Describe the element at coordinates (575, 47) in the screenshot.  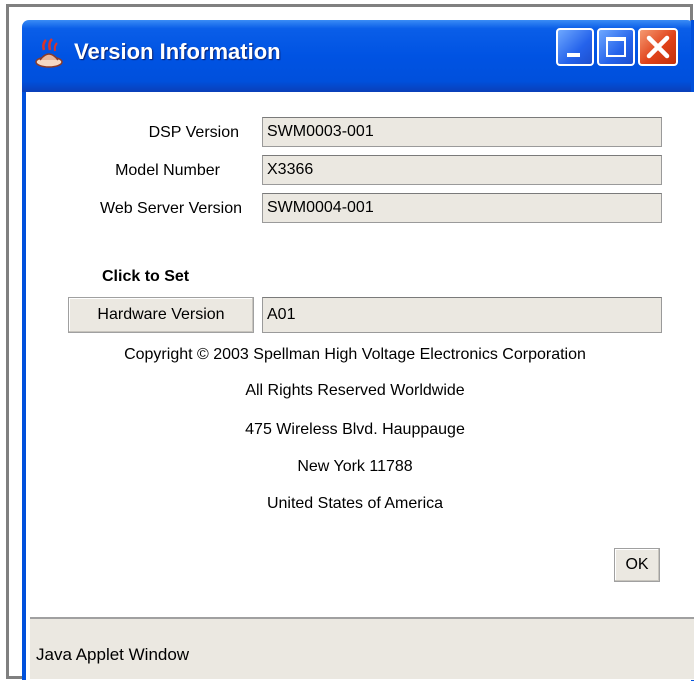
I see `minimize-button` at that location.